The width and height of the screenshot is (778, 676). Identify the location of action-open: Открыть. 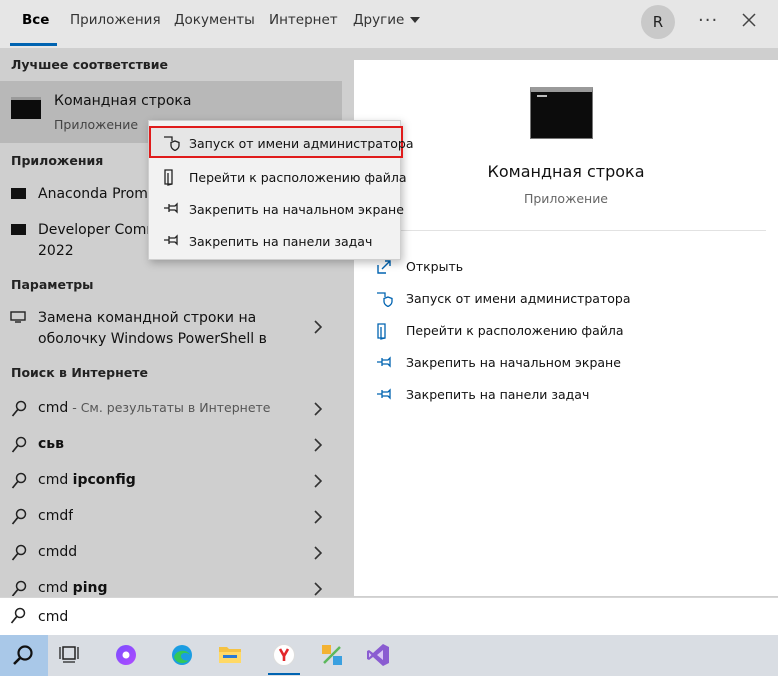
(526, 268).